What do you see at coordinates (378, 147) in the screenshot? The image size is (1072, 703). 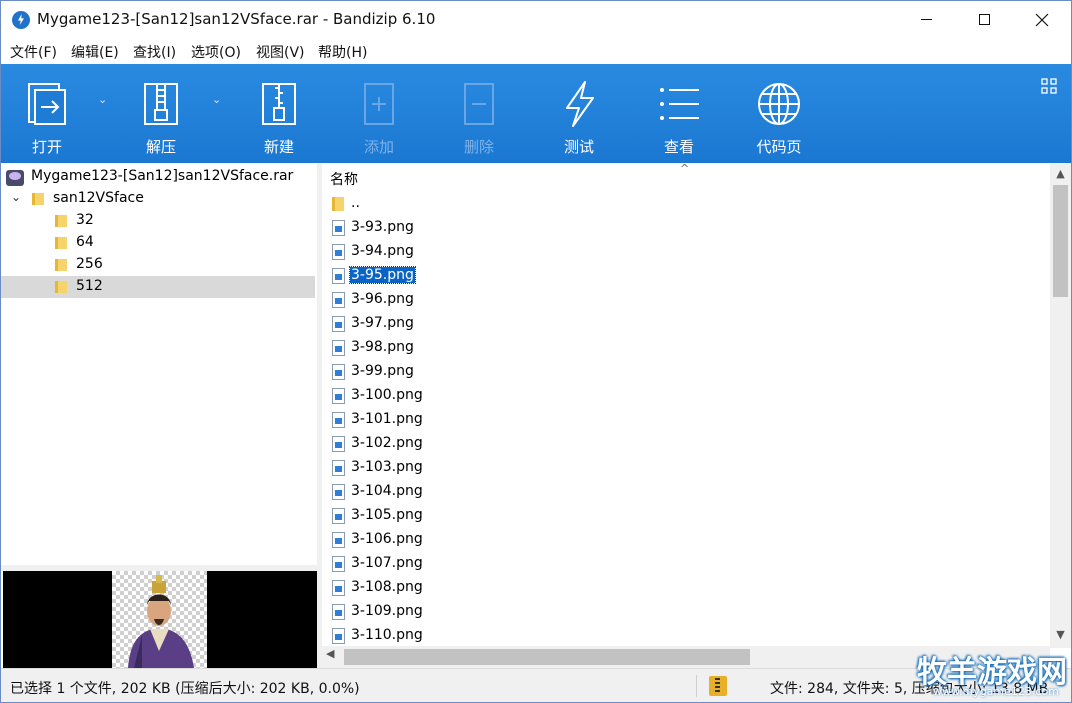 I see `add-label: 添加` at bounding box center [378, 147].